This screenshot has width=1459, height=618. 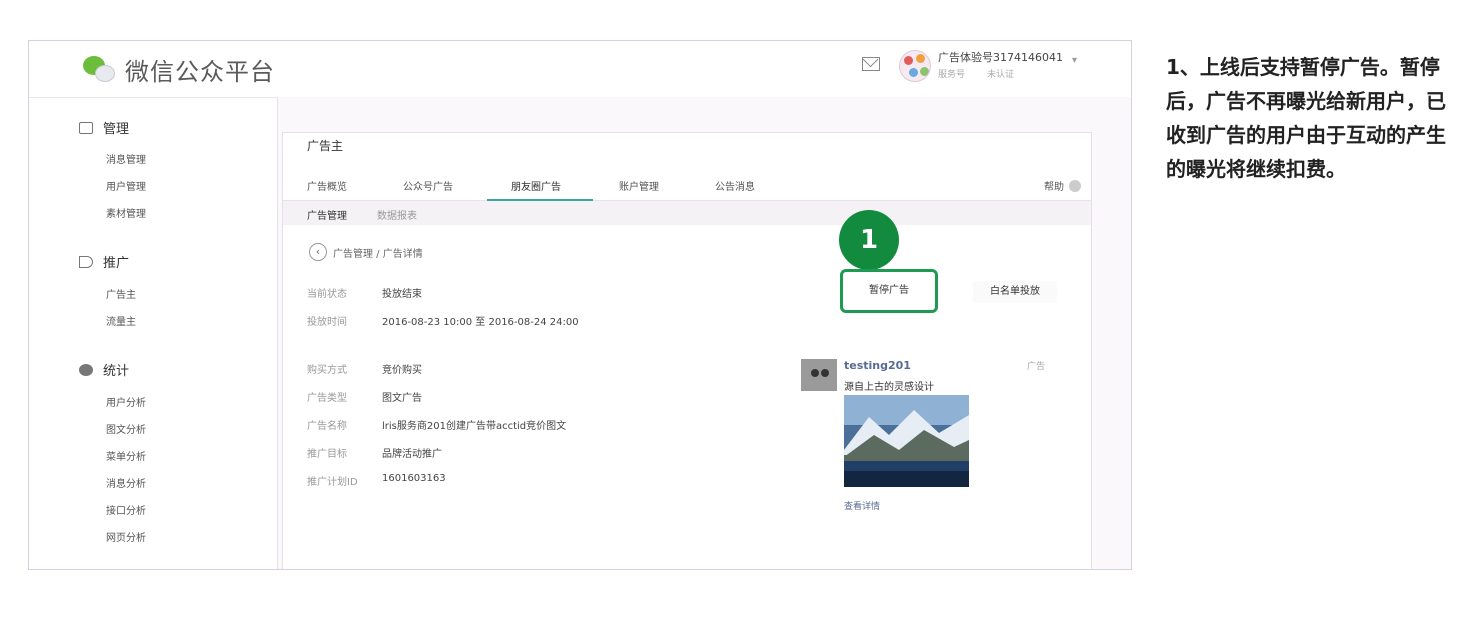 I want to click on chevron-down-icon: ▾, so click(x=1074, y=60).